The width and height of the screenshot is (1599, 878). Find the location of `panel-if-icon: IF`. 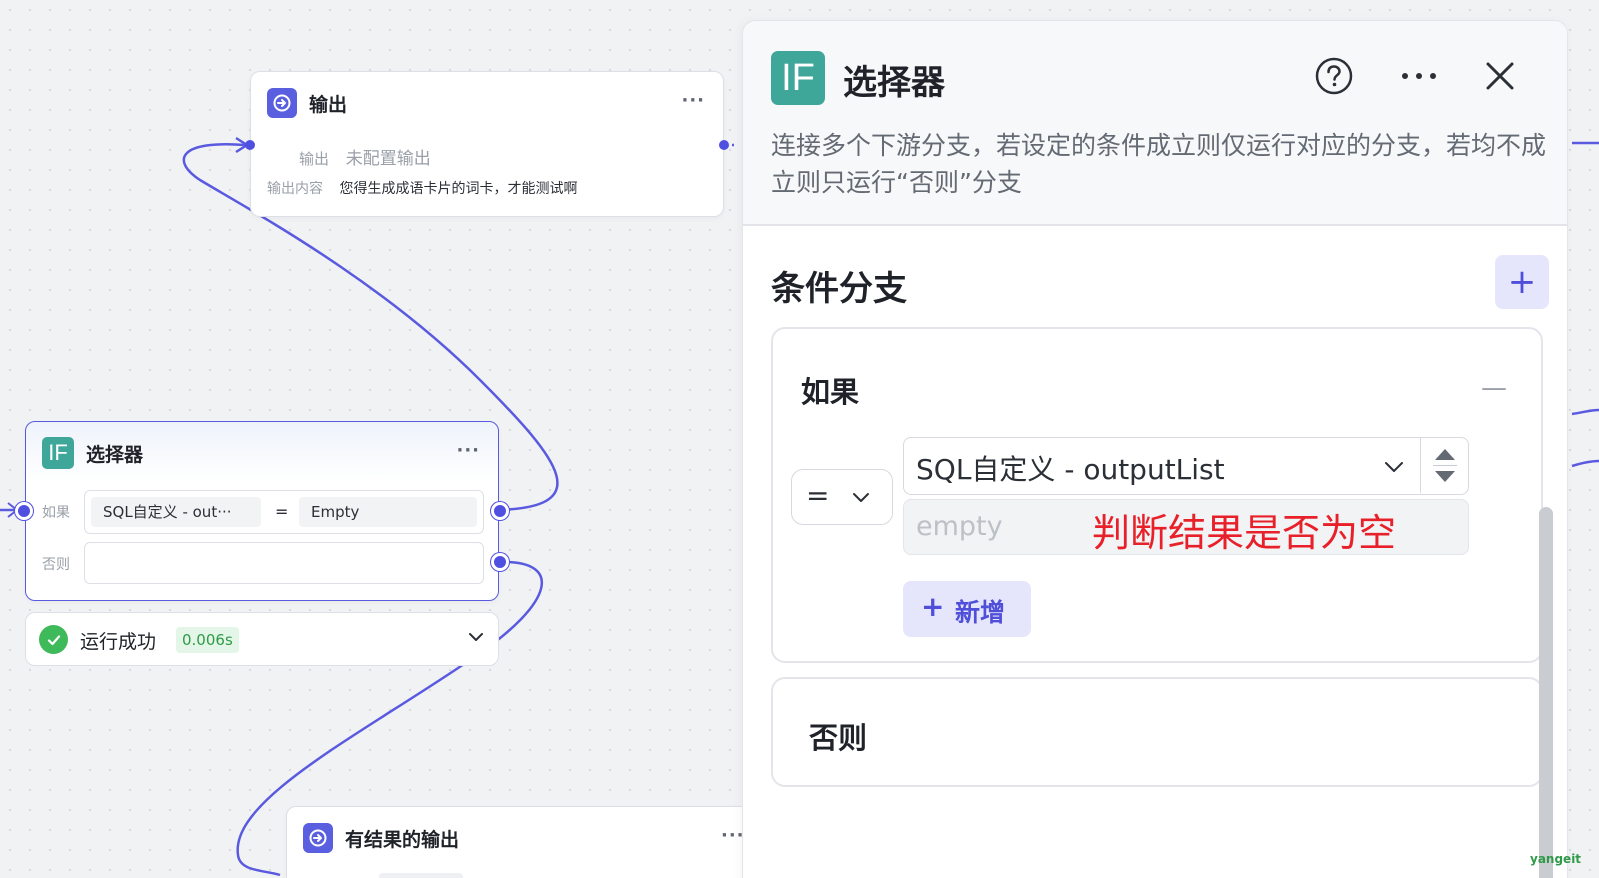

panel-if-icon: IF is located at coordinates (798, 78).